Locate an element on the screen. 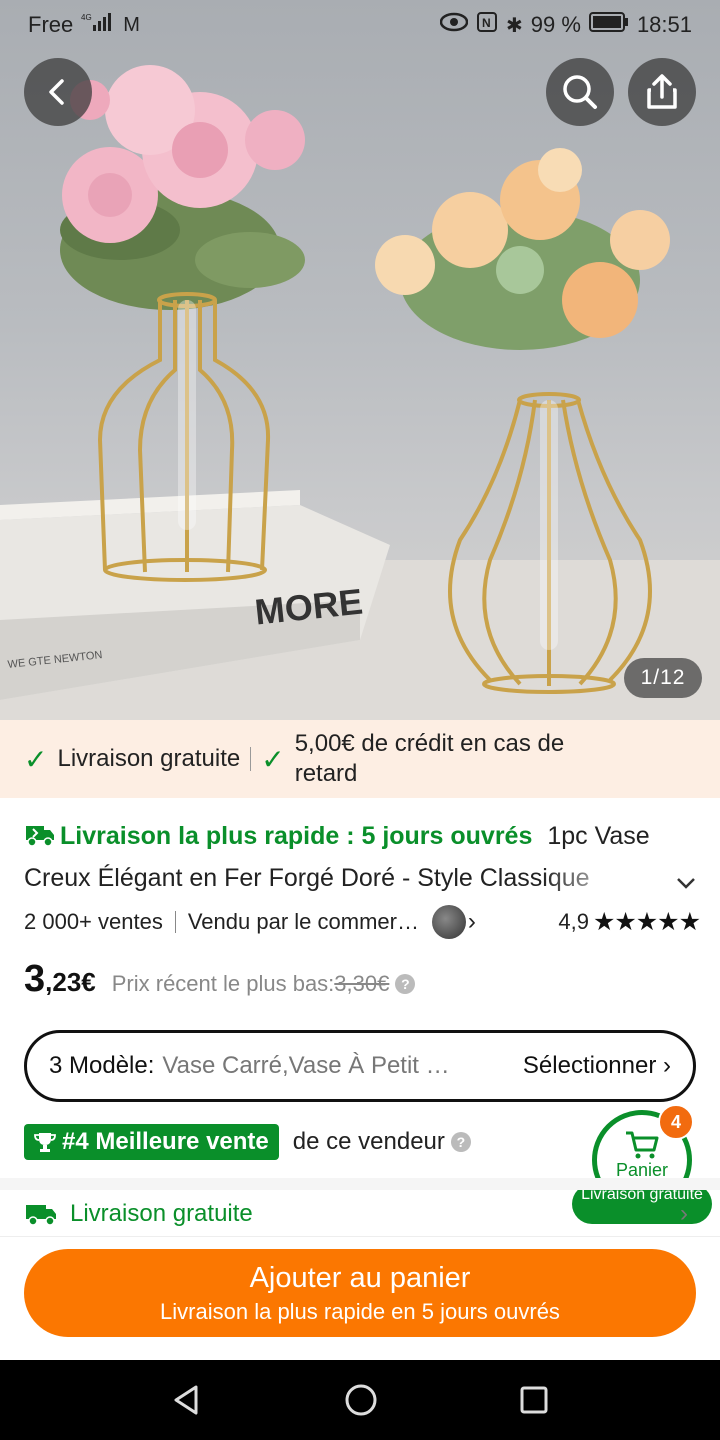 This screenshot has width=720, height=1440. search-button is located at coordinates (580, 92).